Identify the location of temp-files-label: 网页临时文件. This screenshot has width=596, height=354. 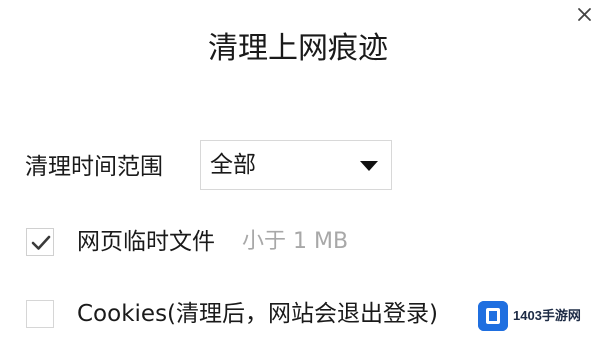
(146, 242).